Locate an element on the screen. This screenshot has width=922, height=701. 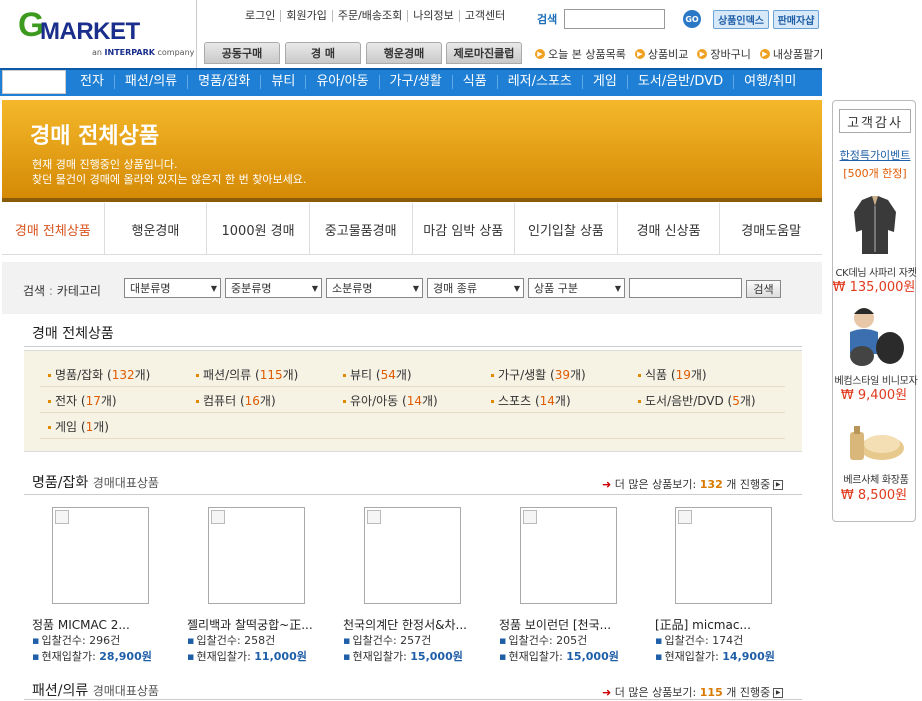
header-divider is located at coordinates (196, 34).